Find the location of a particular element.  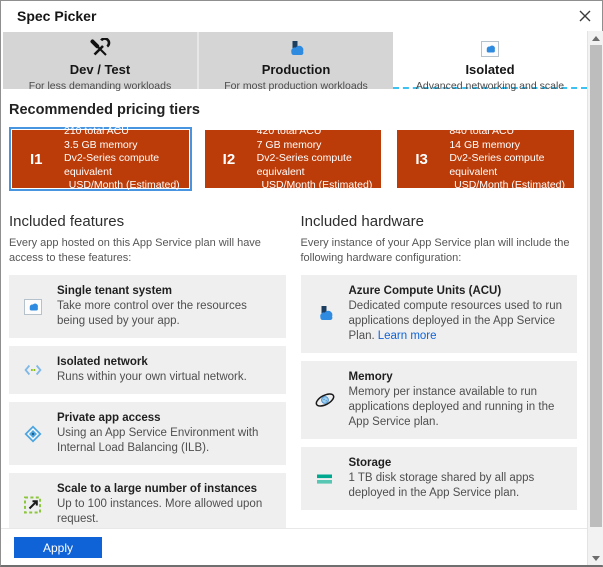

dev-test-tools-icon is located at coordinates (100, 48).